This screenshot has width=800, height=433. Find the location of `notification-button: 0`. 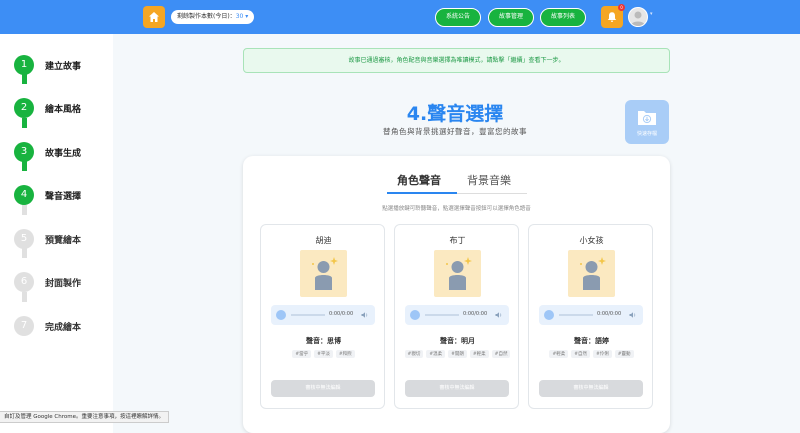

notification-button: 0 is located at coordinates (613, 16).